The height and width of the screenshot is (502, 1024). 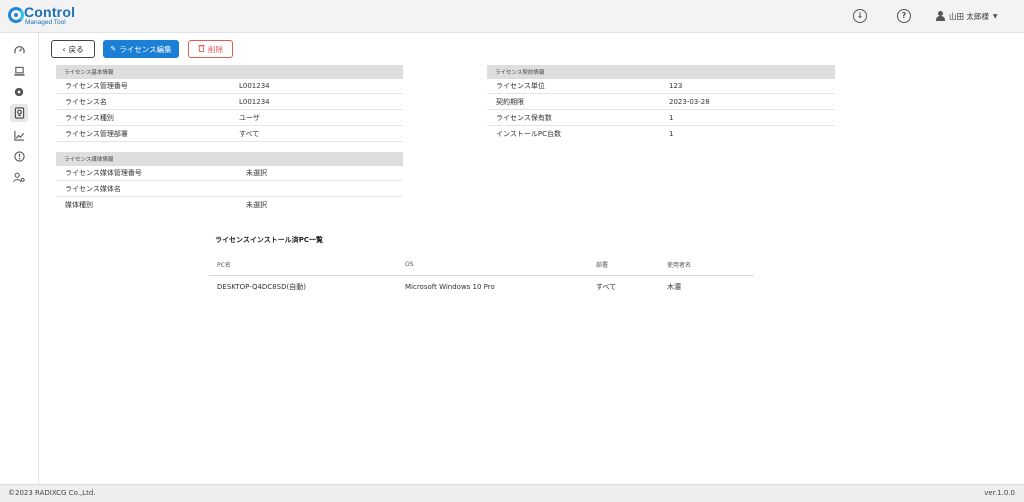 I want to click on row-label: ライセンス単位, so click(x=520, y=86).